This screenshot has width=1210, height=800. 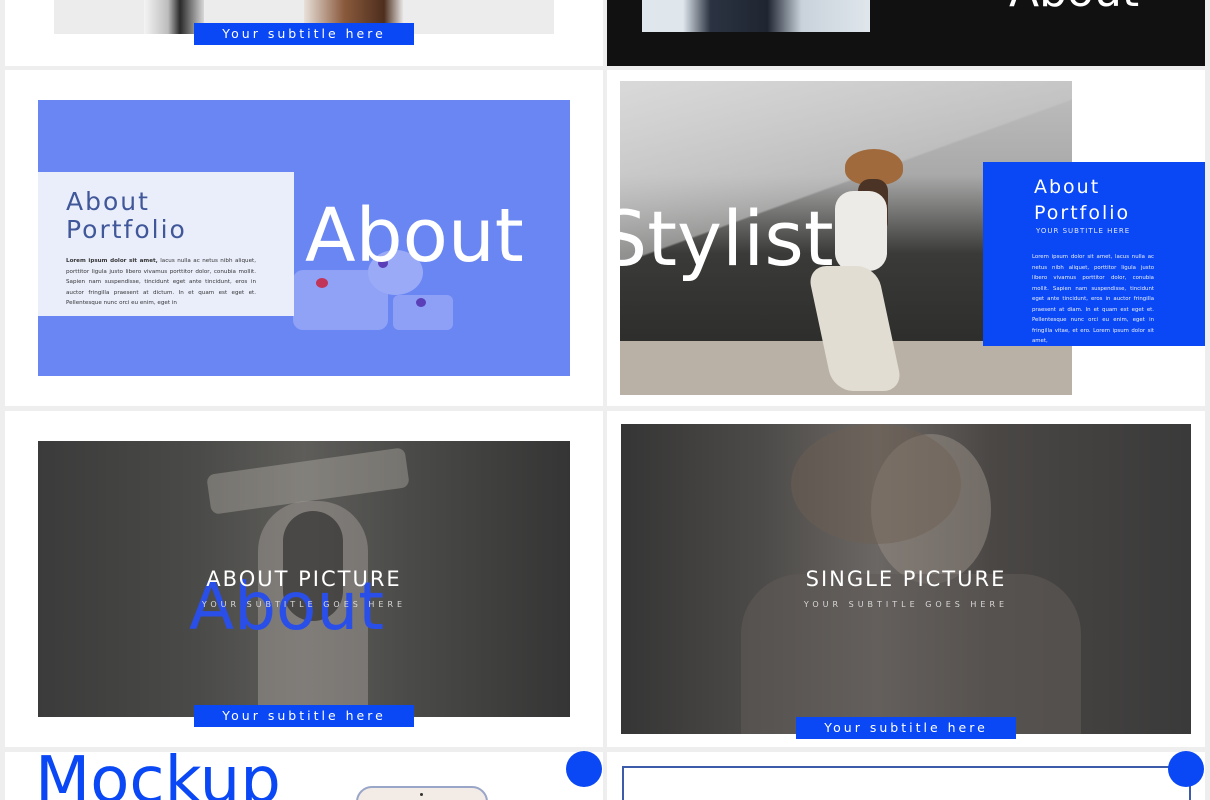 I want to click on title: SINGLE PICTURE, so click(x=906, y=579).